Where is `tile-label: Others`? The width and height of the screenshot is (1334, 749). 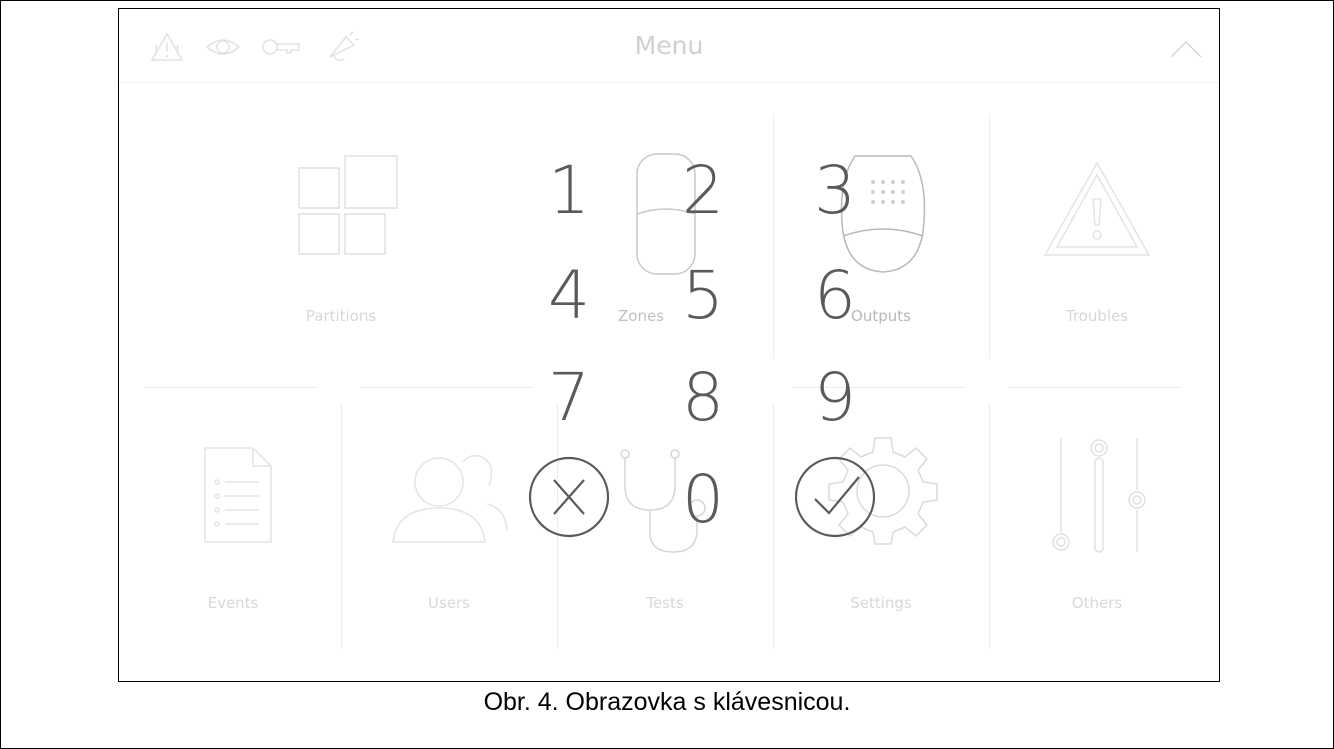
tile-label: Others is located at coordinates (1097, 603).